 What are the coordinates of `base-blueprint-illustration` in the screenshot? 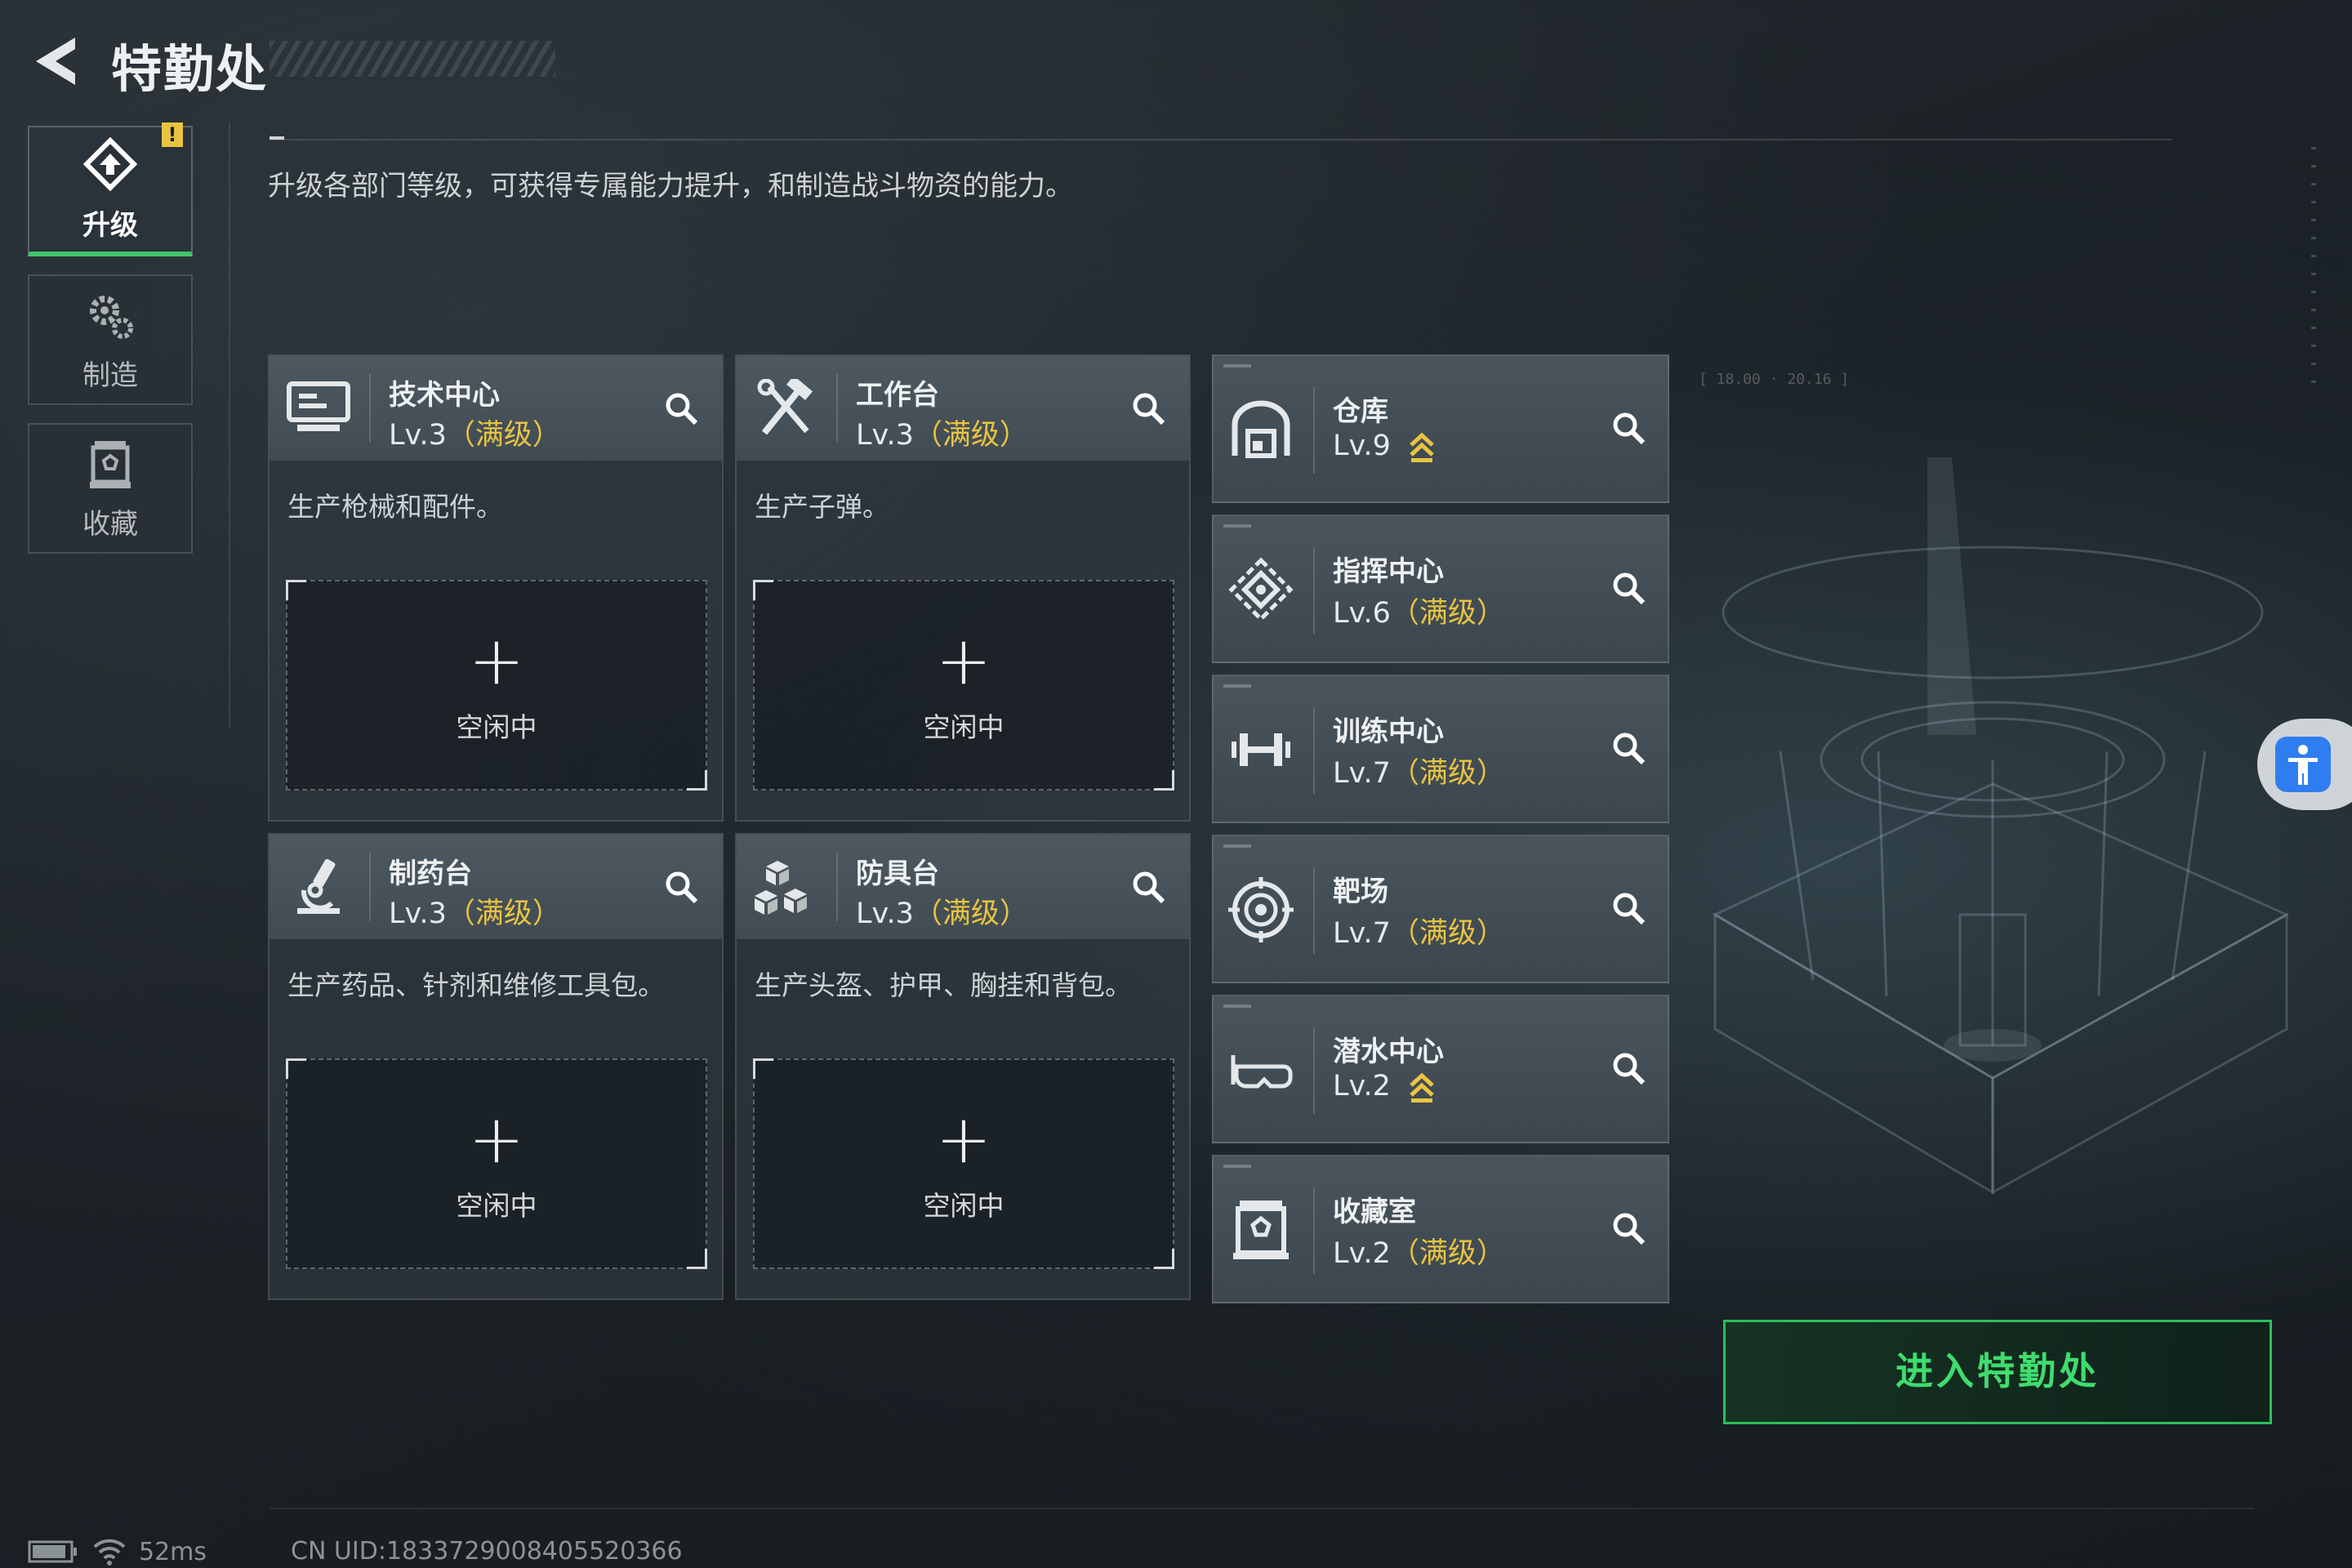 It's located at (2001, 826).